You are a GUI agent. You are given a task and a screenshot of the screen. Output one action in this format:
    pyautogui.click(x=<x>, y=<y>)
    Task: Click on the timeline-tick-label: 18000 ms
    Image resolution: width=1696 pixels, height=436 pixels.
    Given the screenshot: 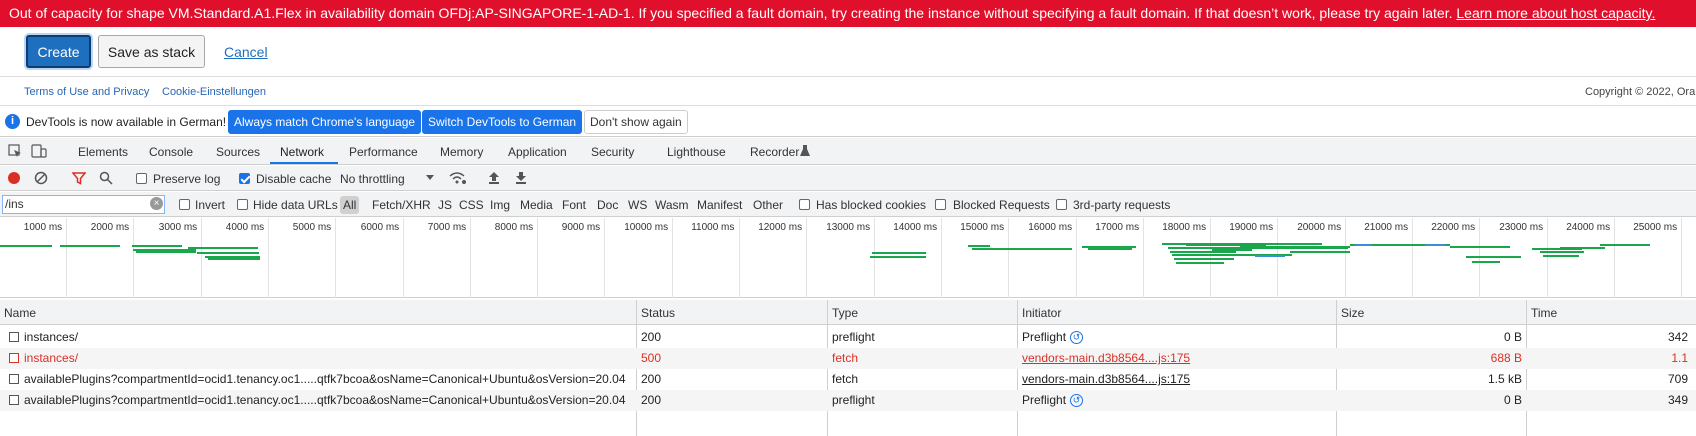 What is the action you would take?
    pyautogui.click(x=1184, y=227)
    